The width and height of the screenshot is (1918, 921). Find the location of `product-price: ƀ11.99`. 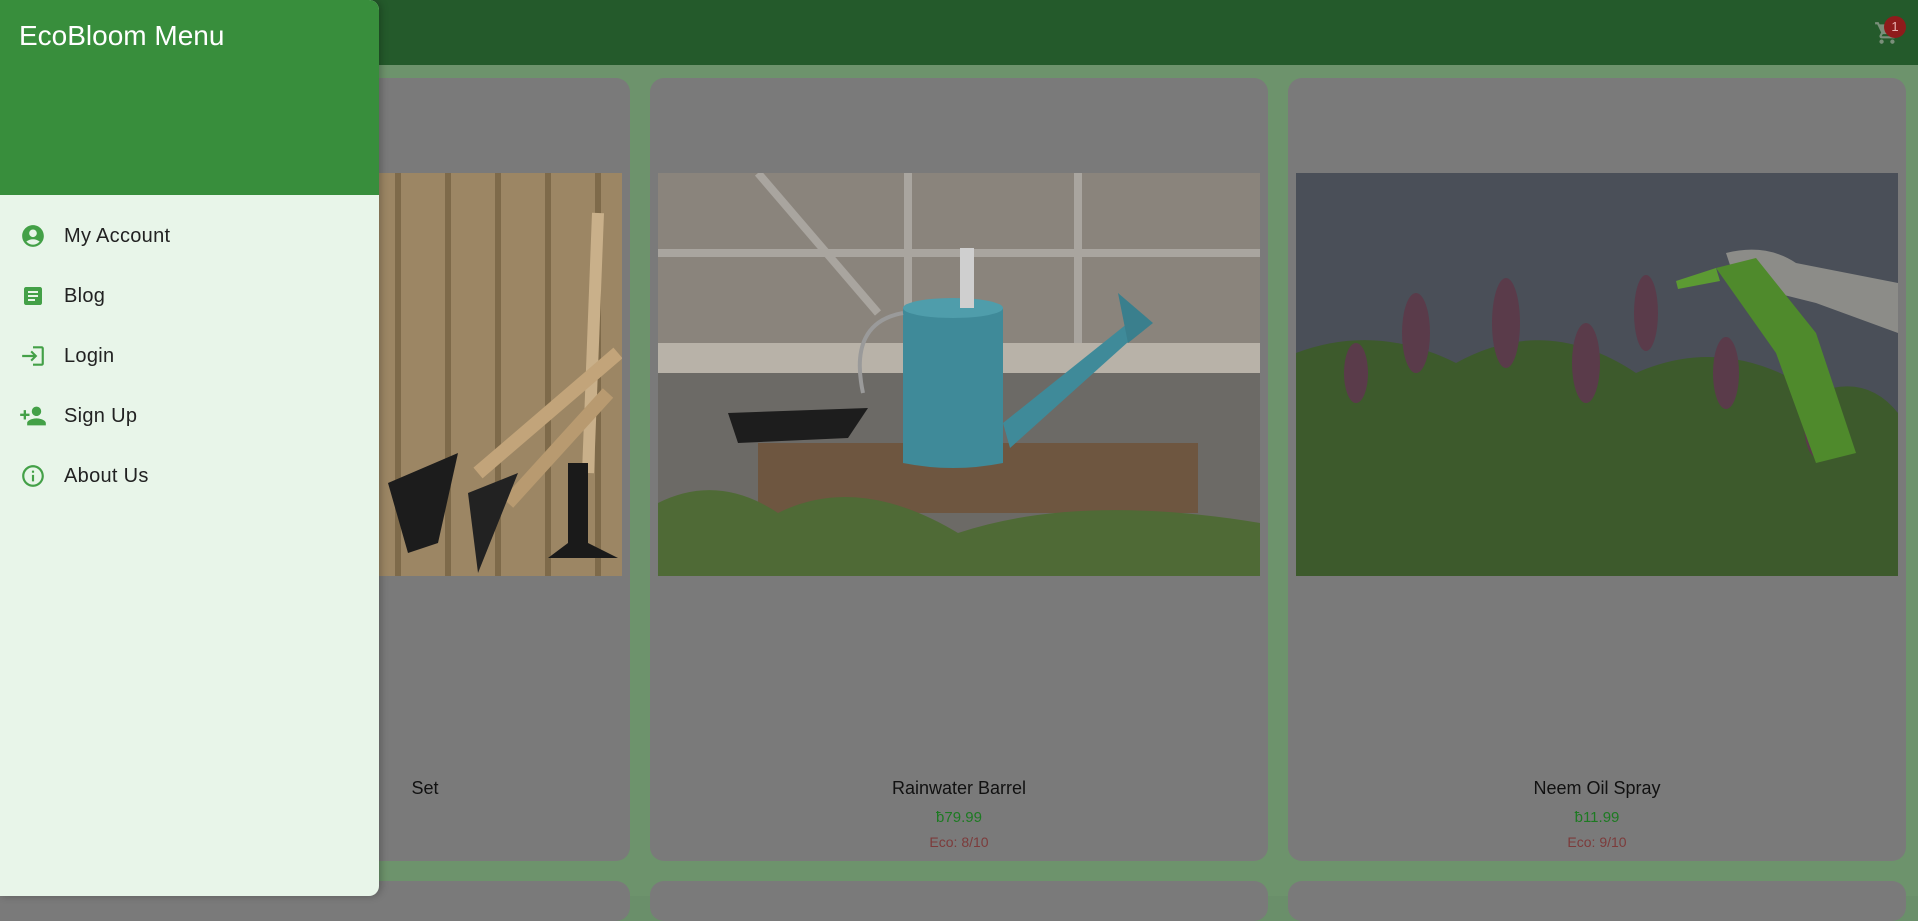

product-price: ƀ11.99 is located at coordinates (1597, 817).